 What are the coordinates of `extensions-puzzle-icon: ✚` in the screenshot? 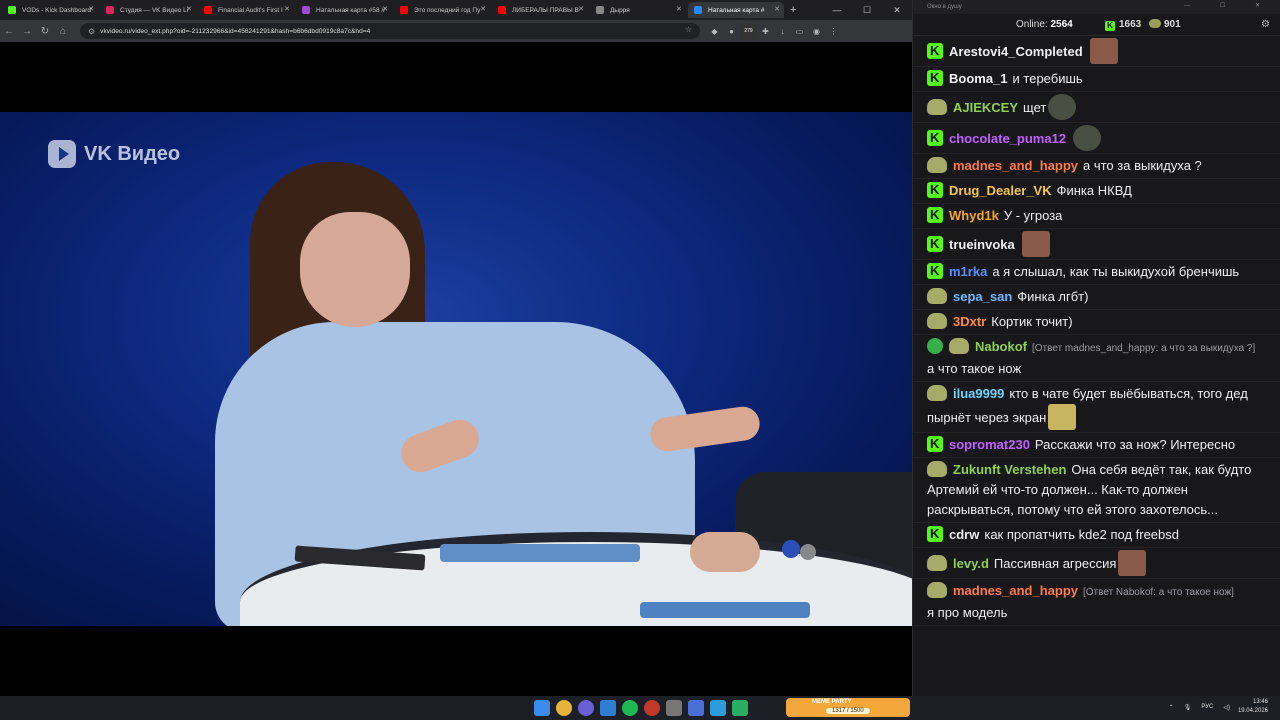 It's located at (765, 31).